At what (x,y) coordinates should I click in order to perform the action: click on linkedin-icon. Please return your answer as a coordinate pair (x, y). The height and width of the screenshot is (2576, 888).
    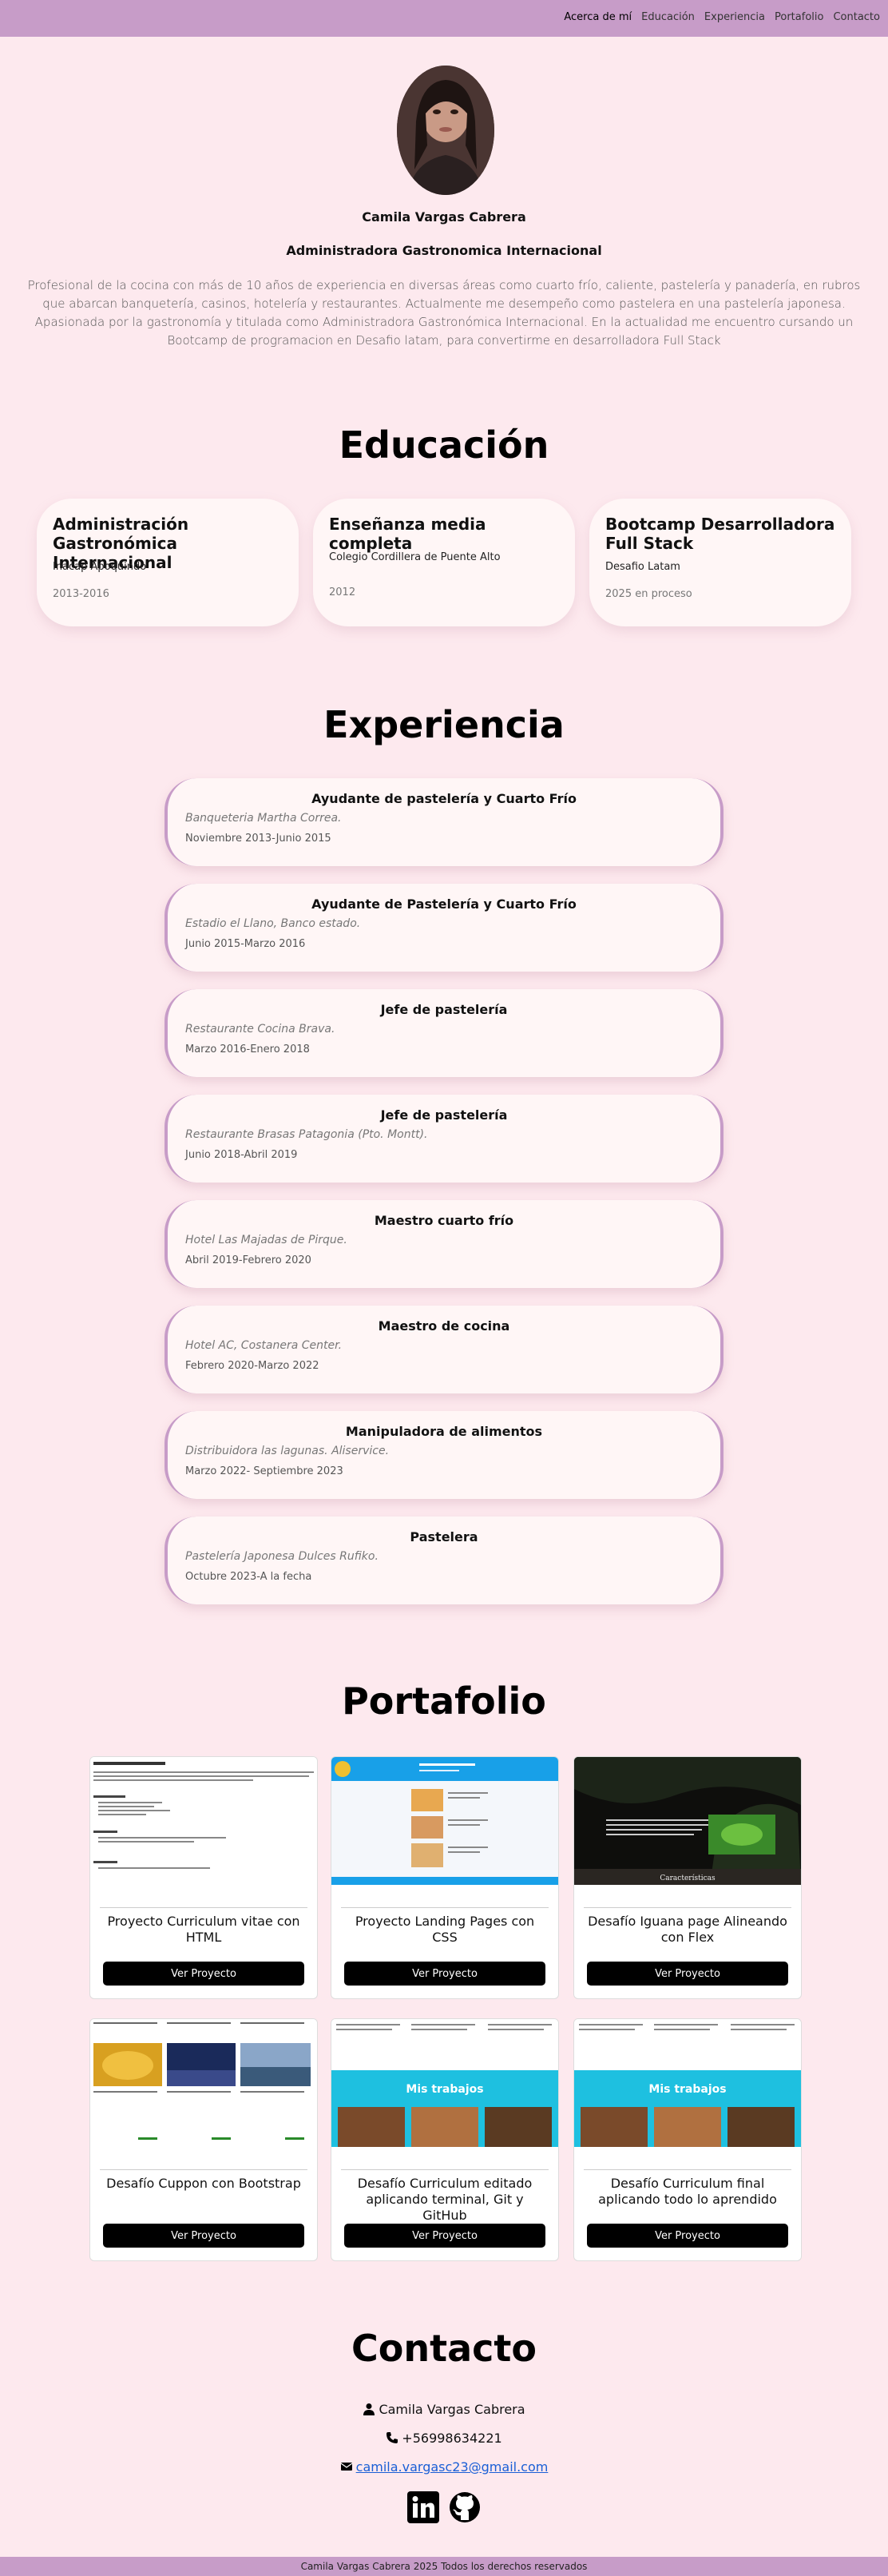
    Looking at the image, I should click on (423, 2507).